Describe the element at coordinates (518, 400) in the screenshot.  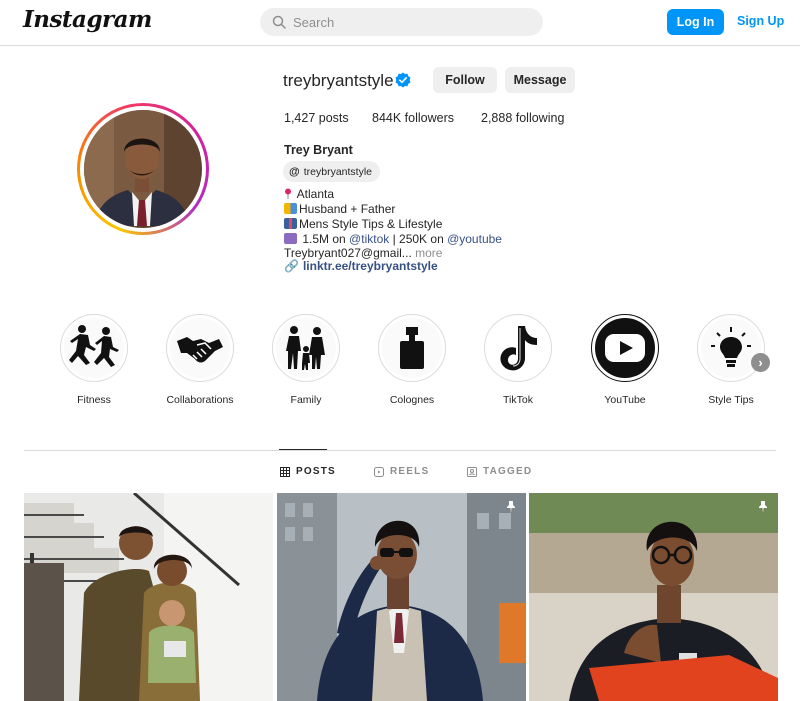
I see `highlight-label: TikTok` at that location.